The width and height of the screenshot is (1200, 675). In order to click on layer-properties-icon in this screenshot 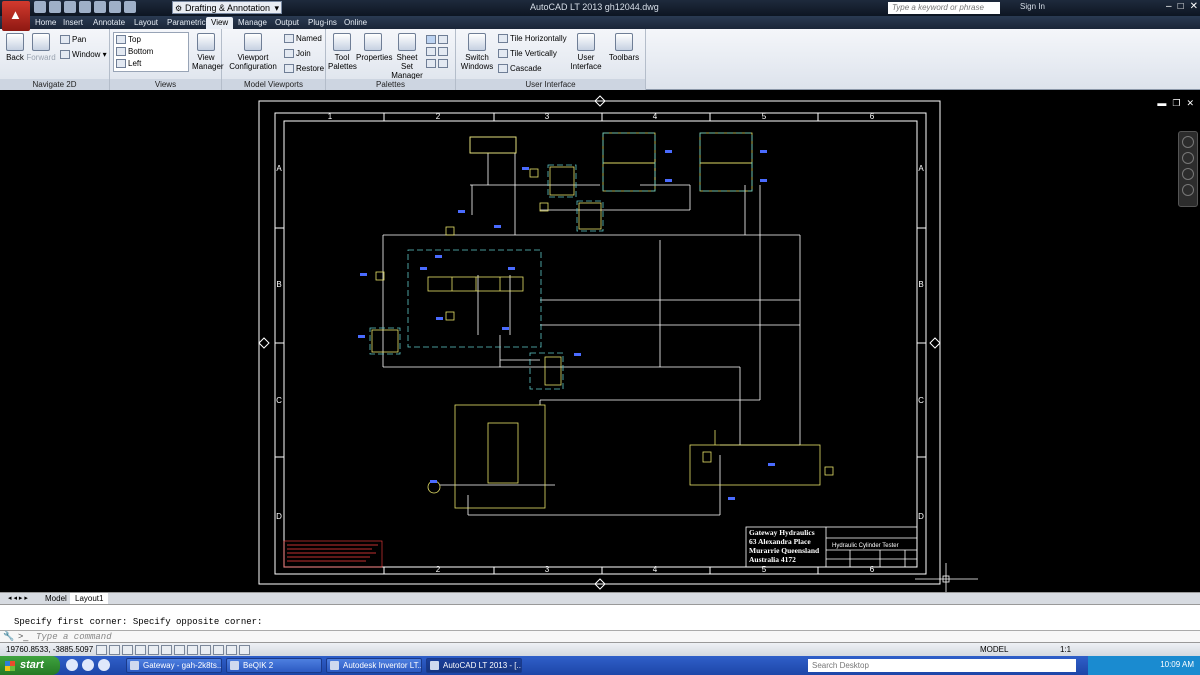, I will do `click(443, 39)`.